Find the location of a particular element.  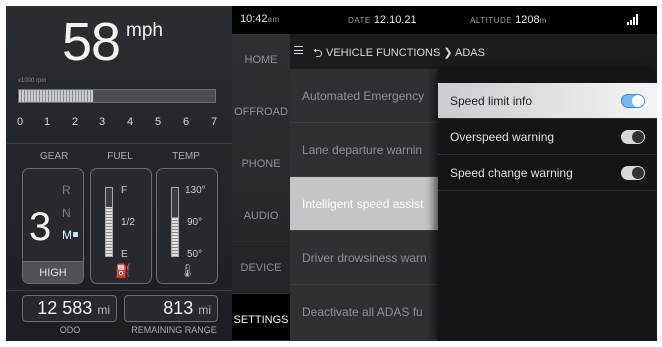

back-icon: ⮌ is located at coordinates (318, 54).